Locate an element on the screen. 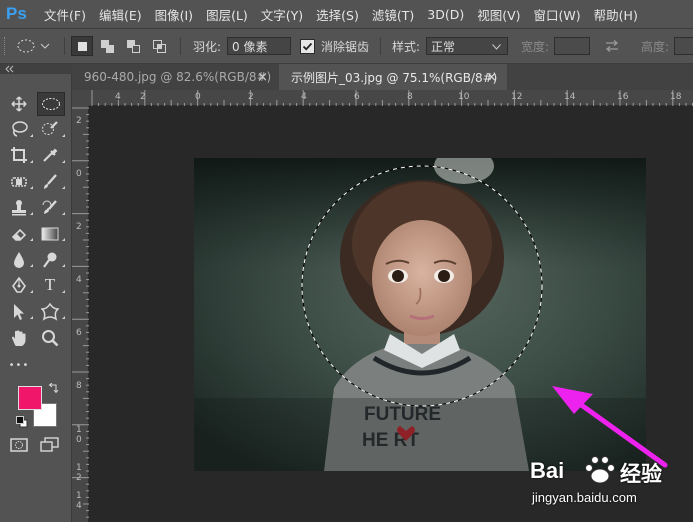 The height and width of the screenshot is (522, 693). menu-file: 文件(F) is located at coordinates (65, 14).